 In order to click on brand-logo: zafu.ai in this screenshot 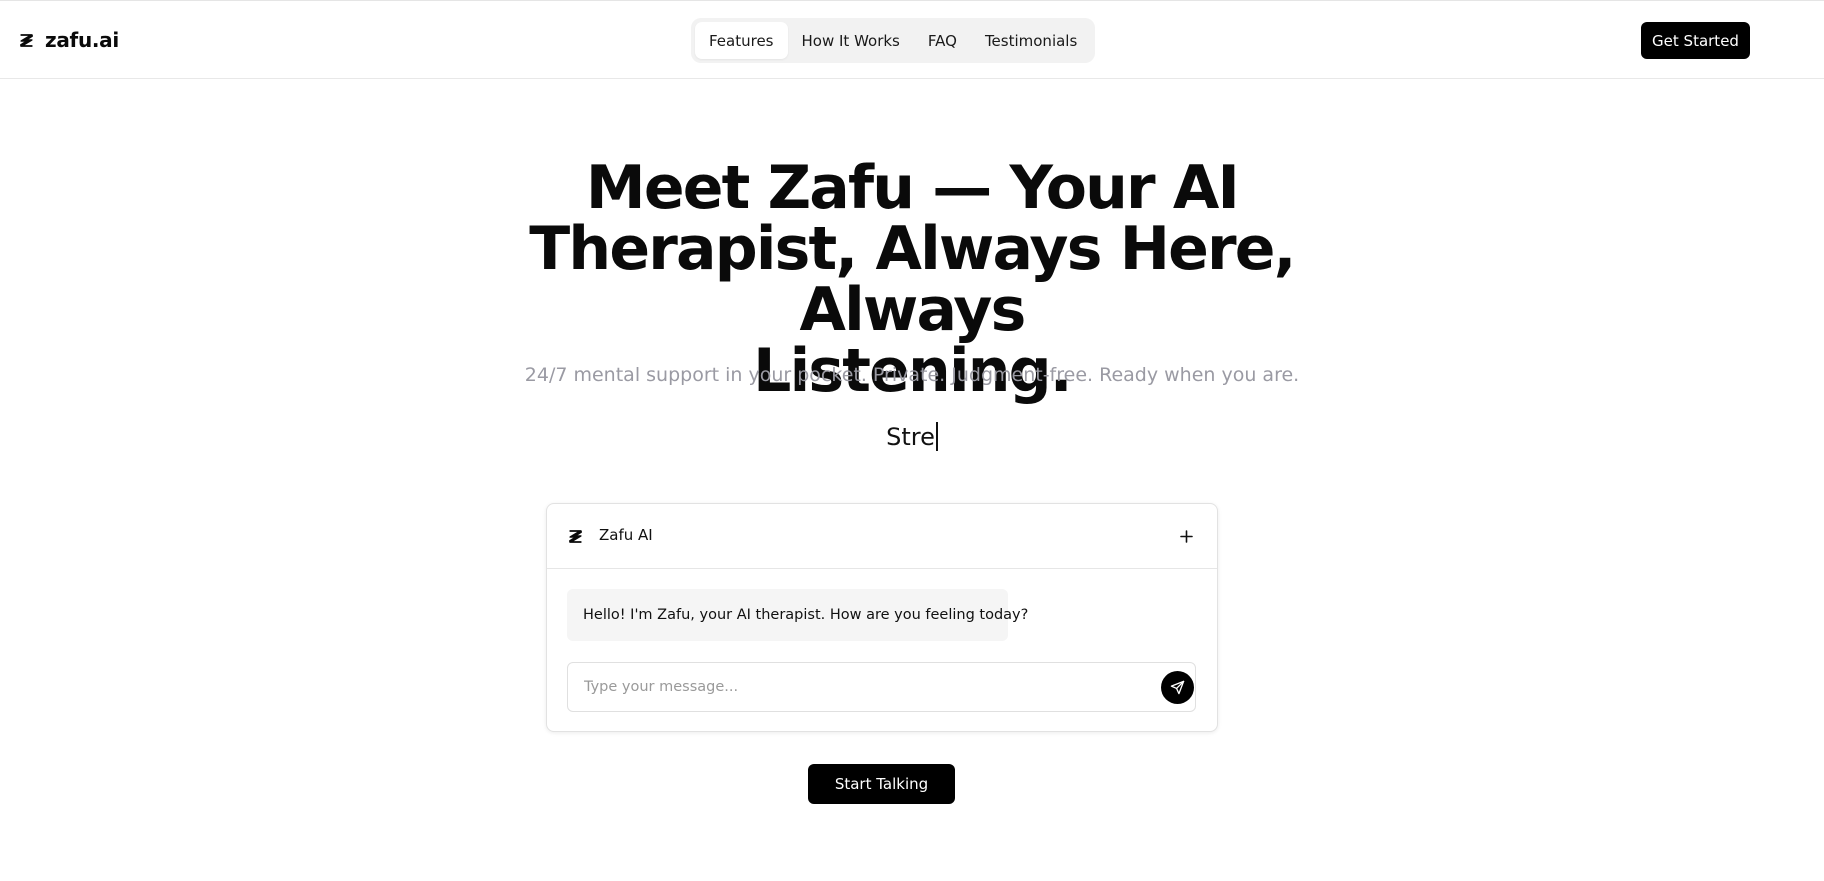, I will do `click(68, 40)`.